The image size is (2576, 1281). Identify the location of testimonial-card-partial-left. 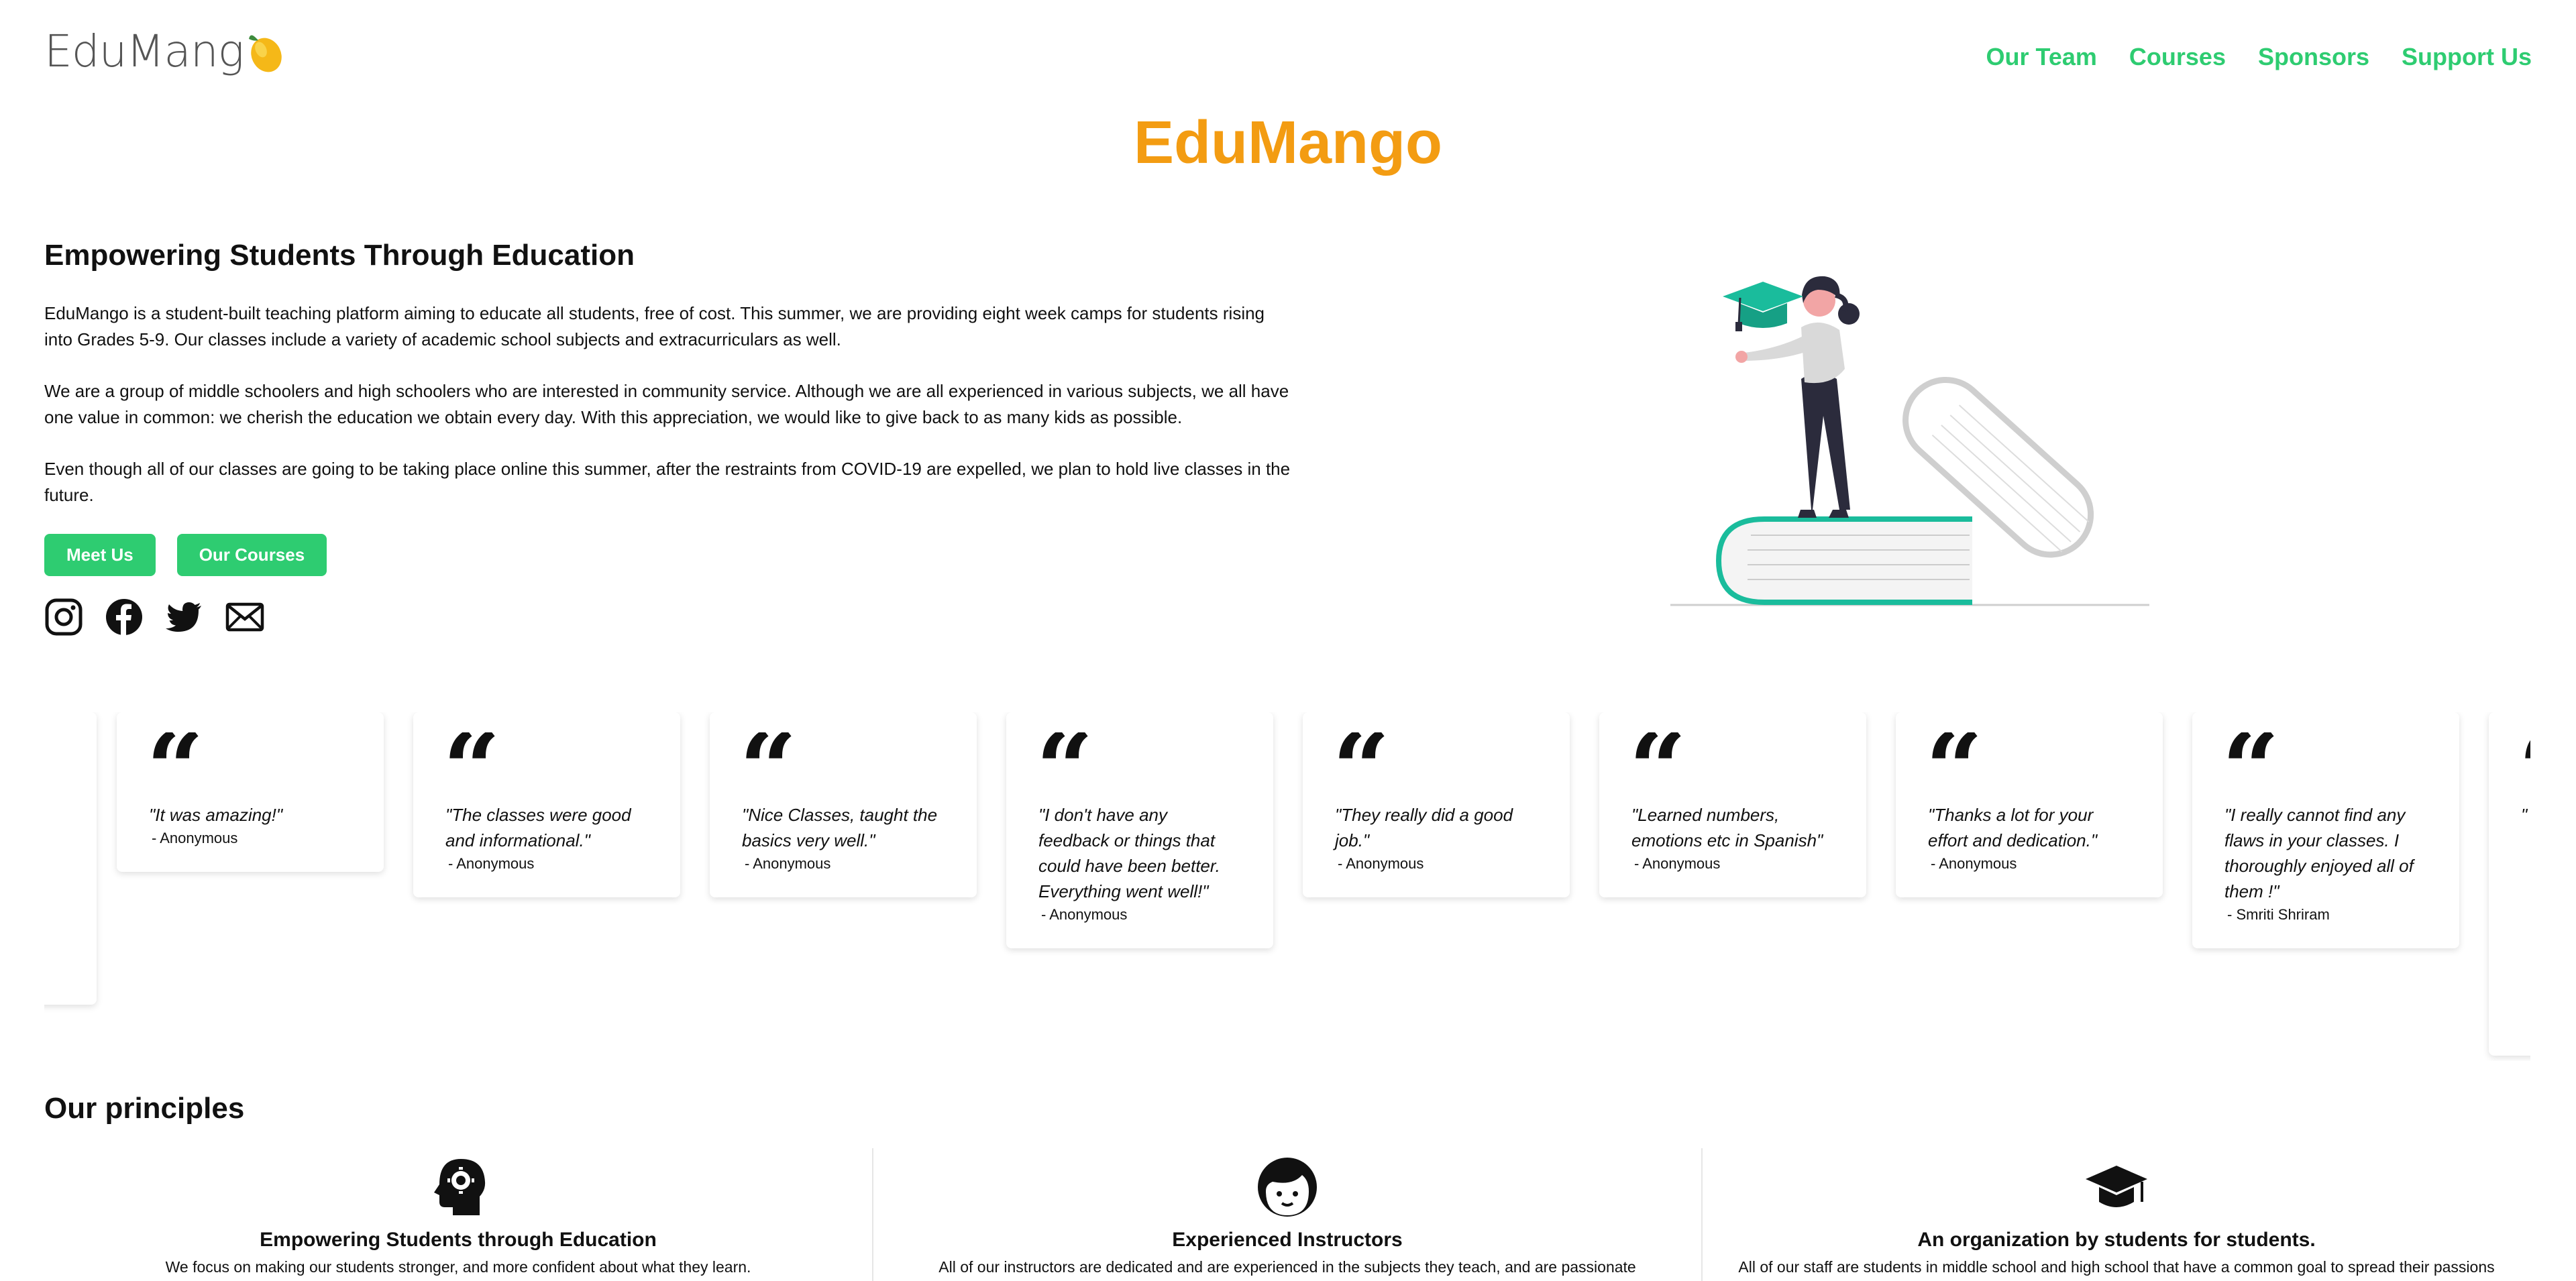
(70, 858).